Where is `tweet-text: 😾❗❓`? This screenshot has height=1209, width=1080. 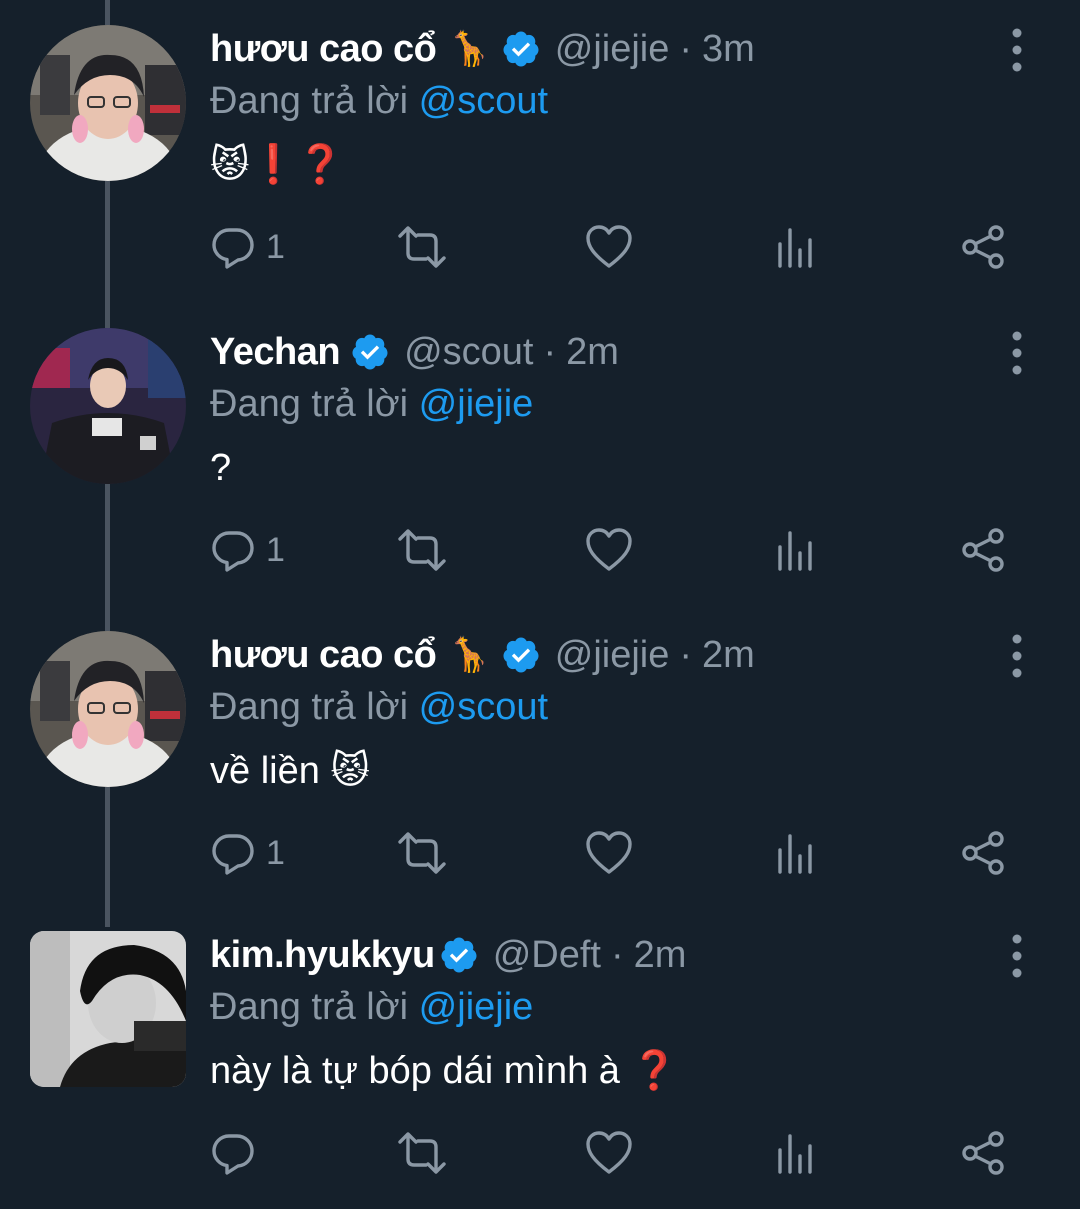 tweet-text: 😾❗❓ is located at coordinates (277, 165).